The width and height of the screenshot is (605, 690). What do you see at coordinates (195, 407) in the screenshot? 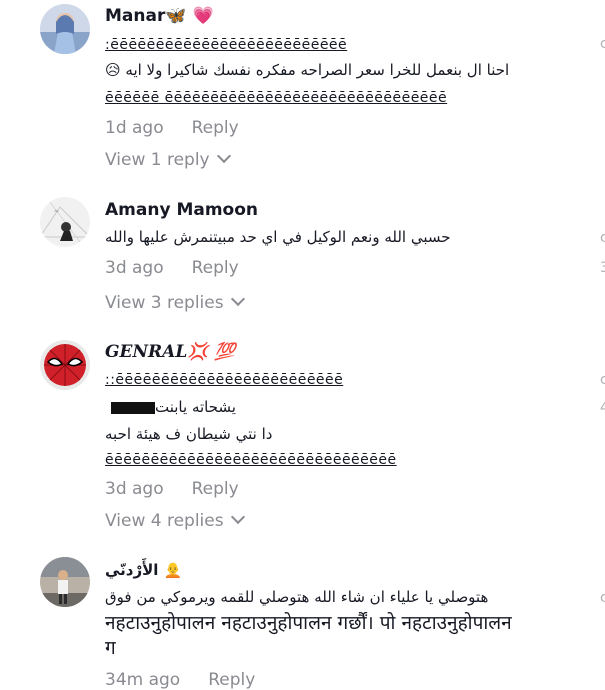
I see `comment-text-fragment: يشحاته يابنت` at bounding box center [195, 407].